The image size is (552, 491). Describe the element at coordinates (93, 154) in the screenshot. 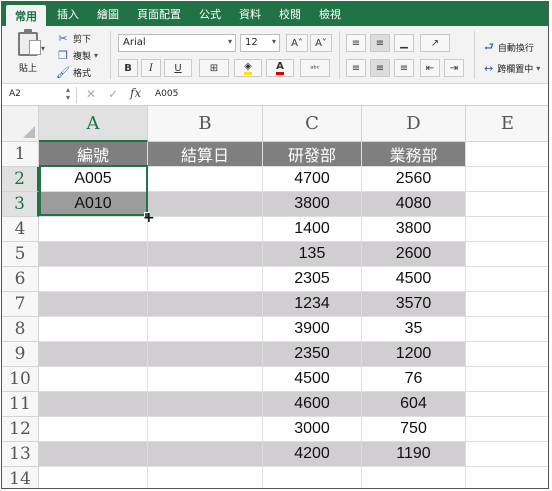

I see `header-cell: 編號` at that location.